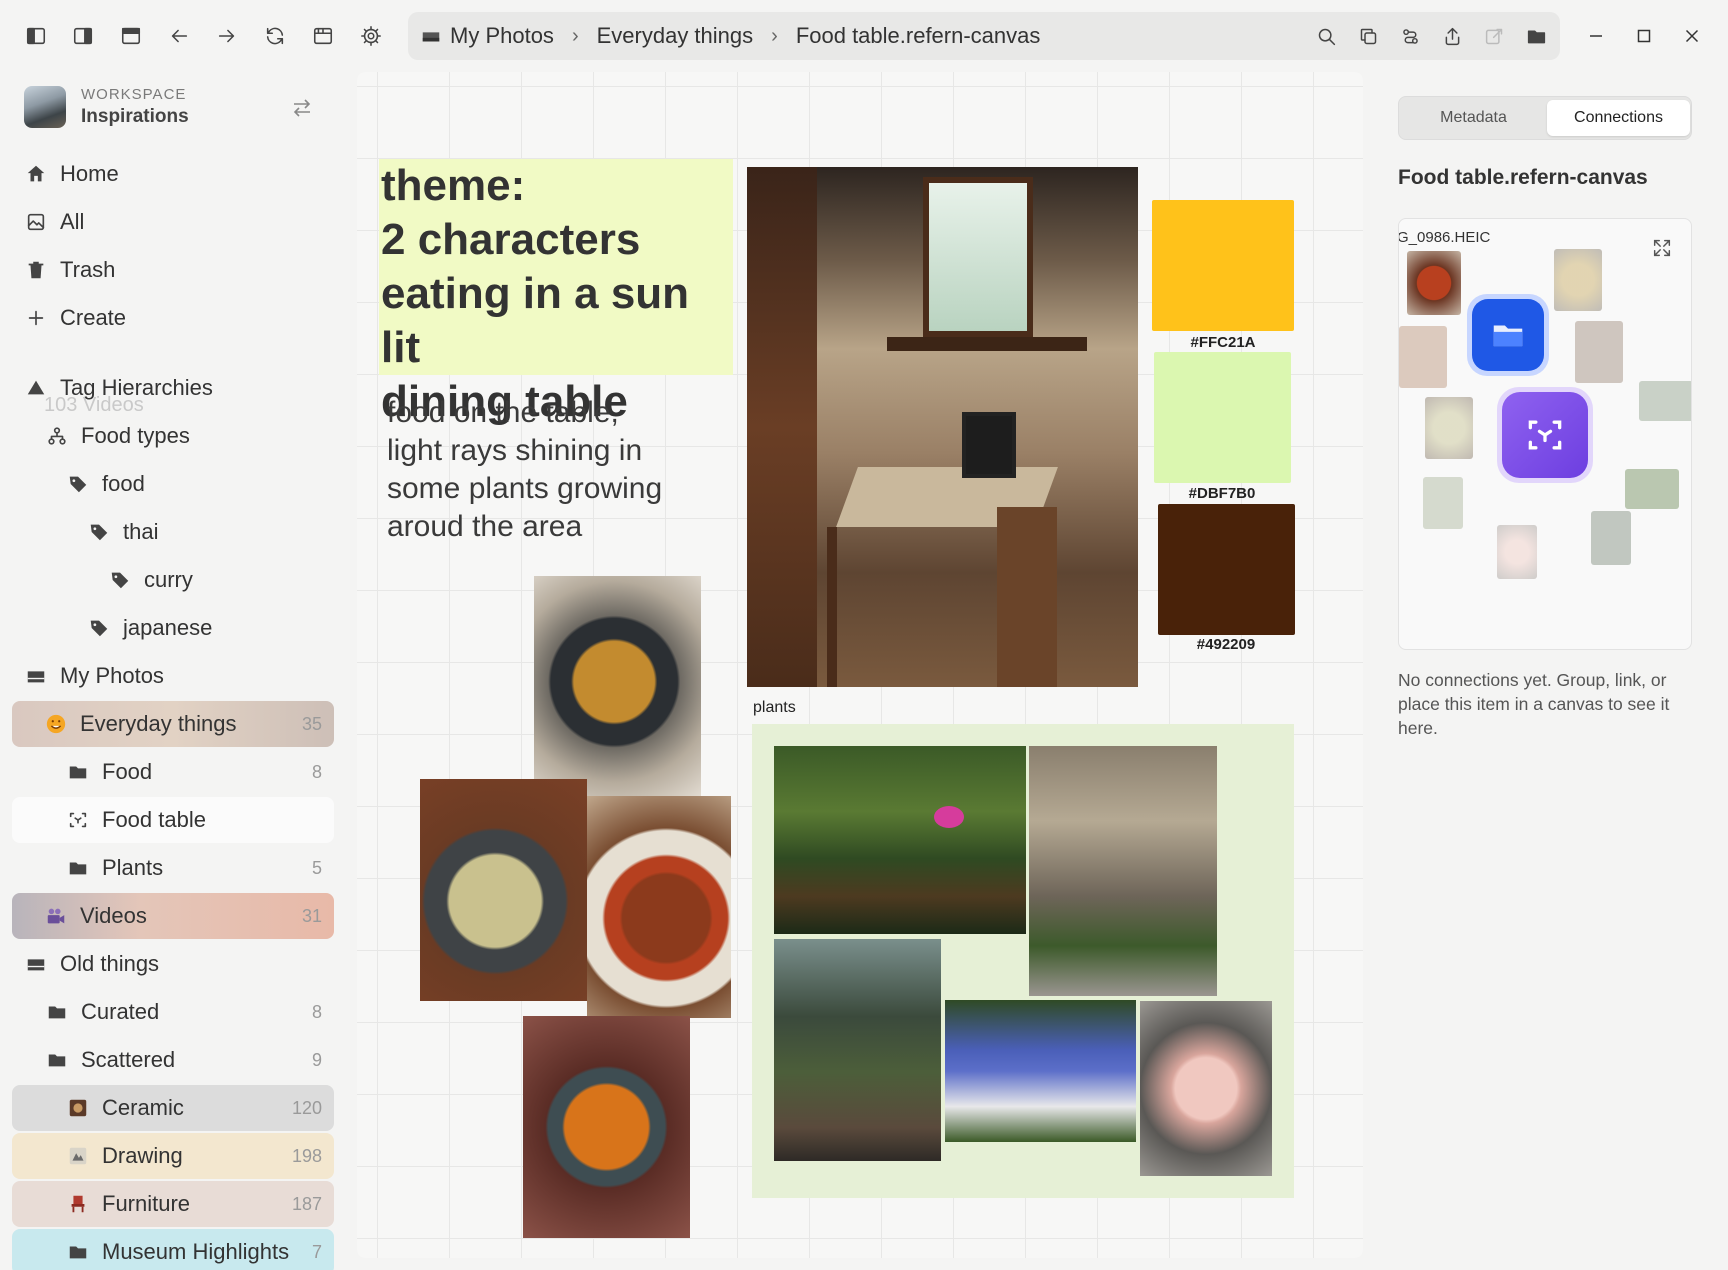 The height and width of the screenshot is (1270, 1728). What do you see at coordinates (942, 427) in the screenshot?
I see `dining-room-photo` at bounding box center [942, 427].